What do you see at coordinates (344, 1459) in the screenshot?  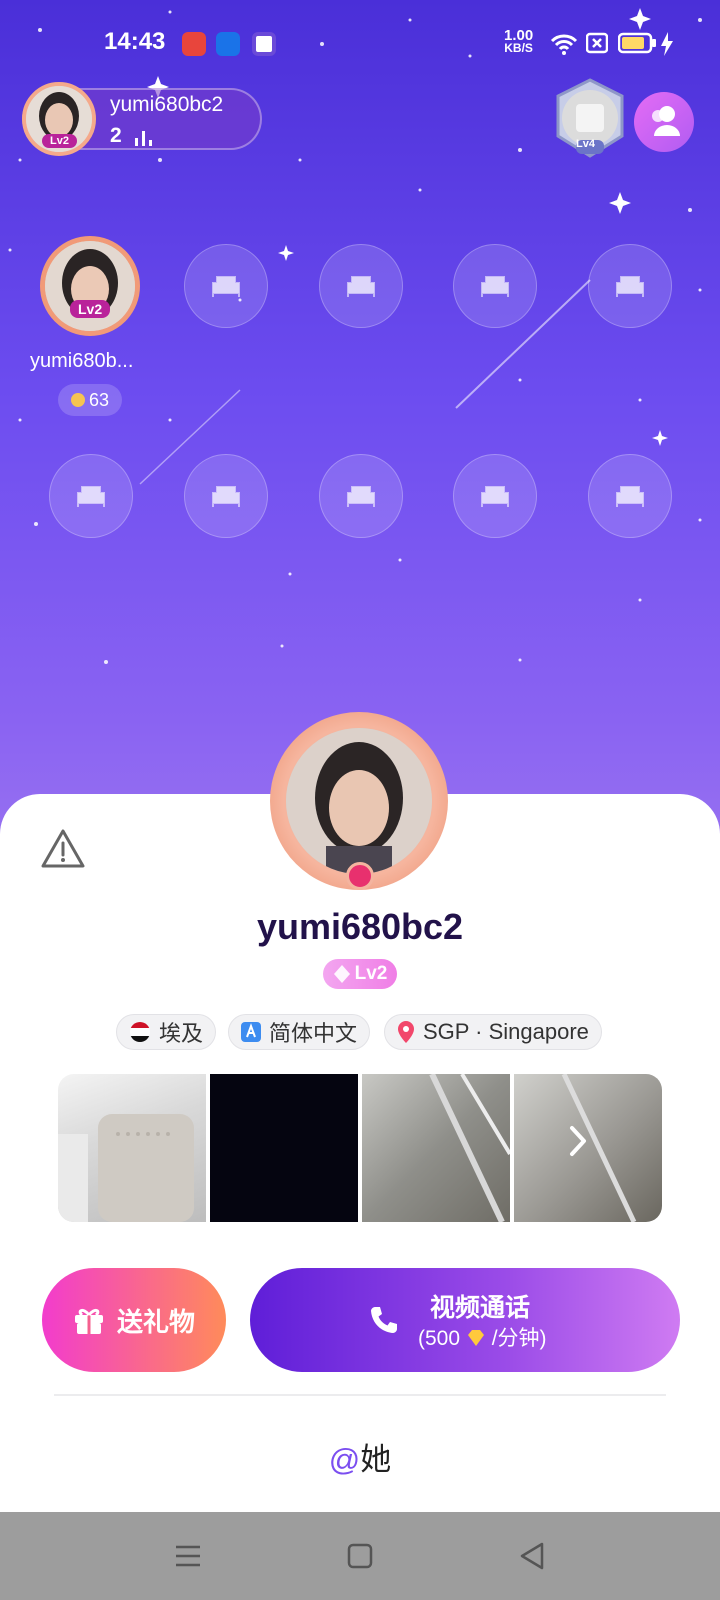 I see `at-symbol: @` at bounding box center [344, 1459].